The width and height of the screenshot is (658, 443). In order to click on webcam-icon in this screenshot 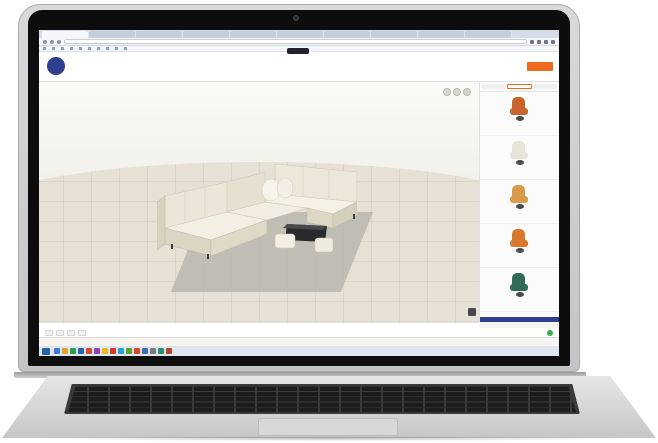, I will do `click(296, 18)`.